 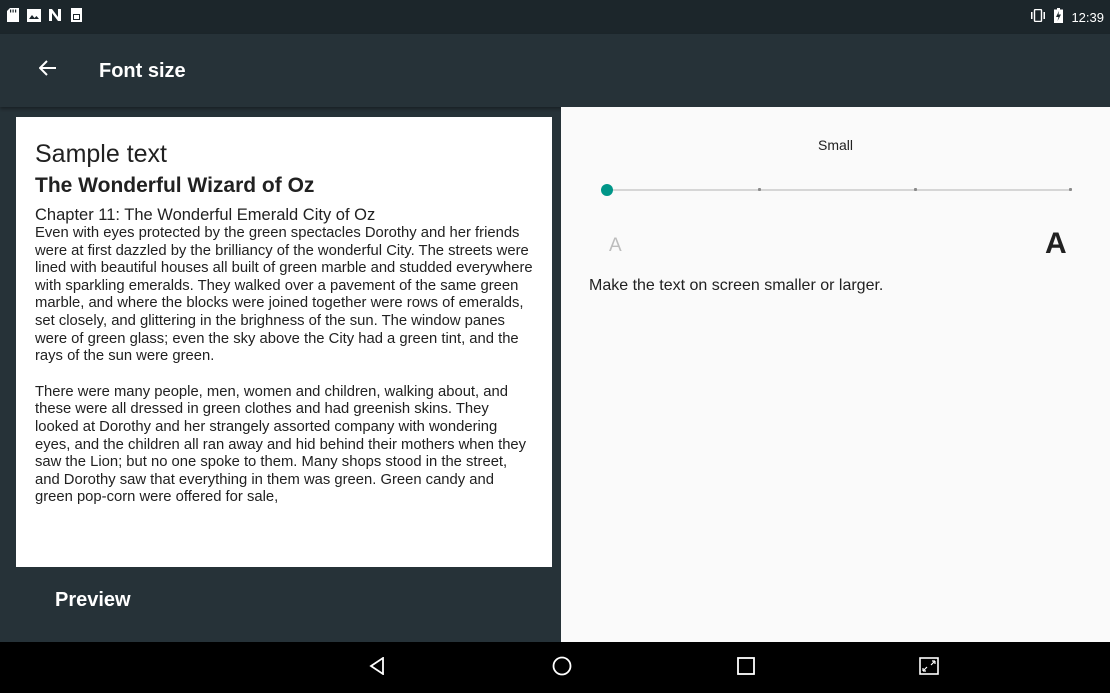 I want to click on status-time: 12:39, so click(x=1087, y=17).